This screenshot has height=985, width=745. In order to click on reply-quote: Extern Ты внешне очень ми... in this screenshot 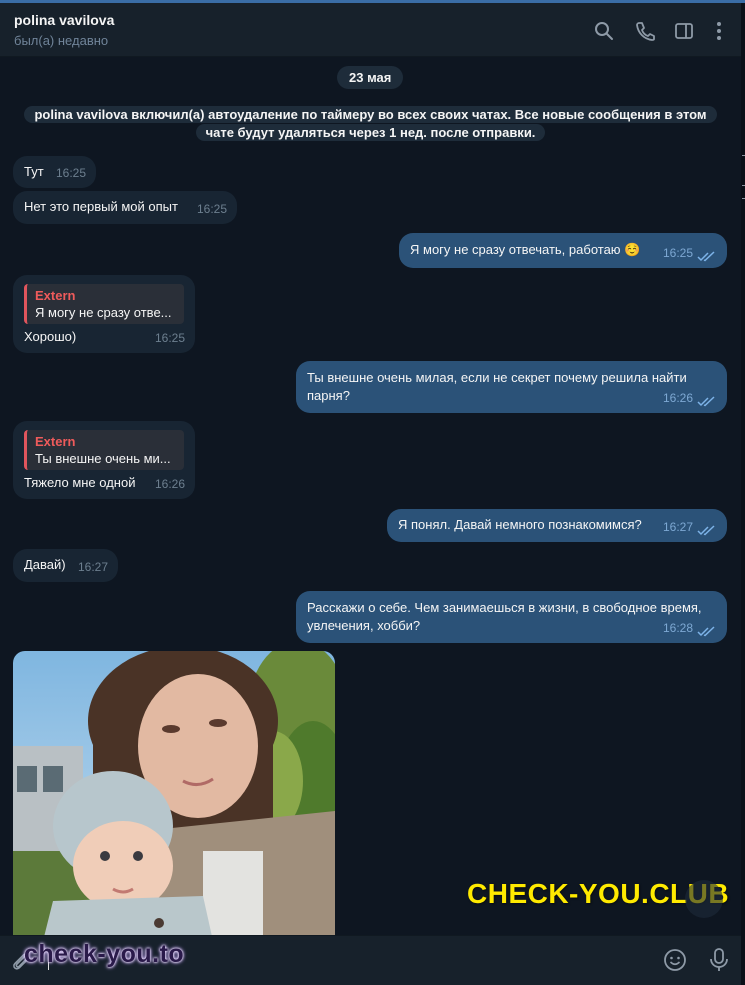, I will do `click(104, 450)`.